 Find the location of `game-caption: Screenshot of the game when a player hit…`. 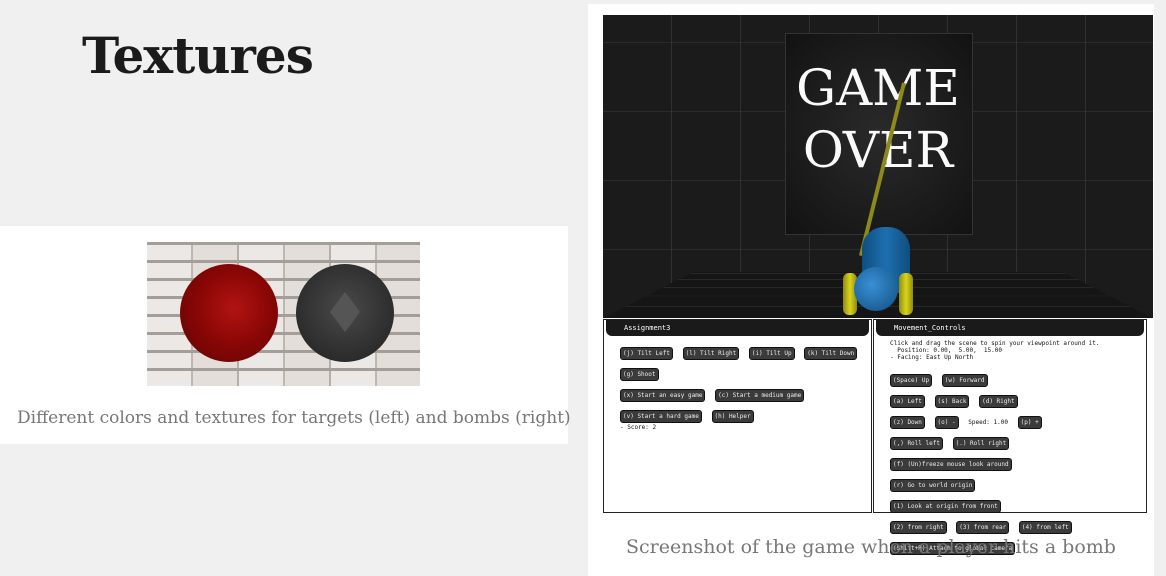

game-caption: Screenshot of the game when a player hit… is located at coordinates (871, 547).